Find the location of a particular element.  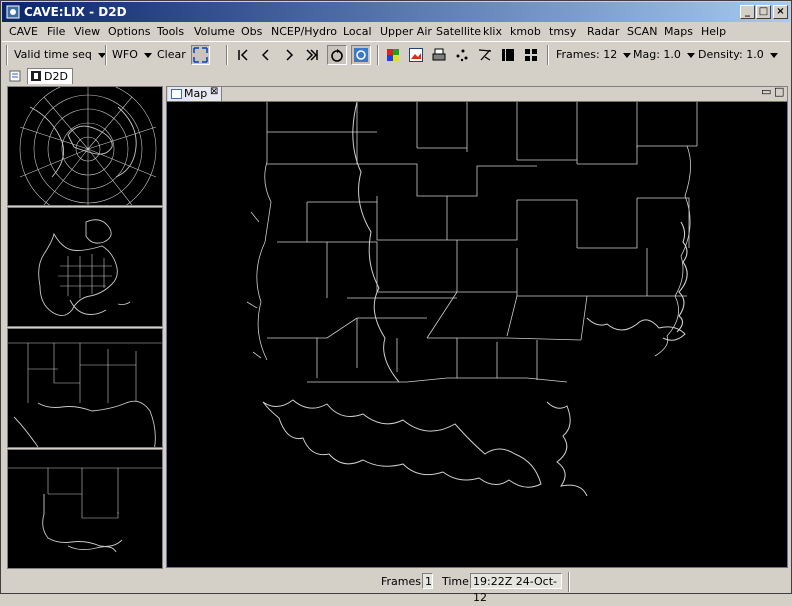

scale-dropdown: WFO is located at coordinates (132, 55).